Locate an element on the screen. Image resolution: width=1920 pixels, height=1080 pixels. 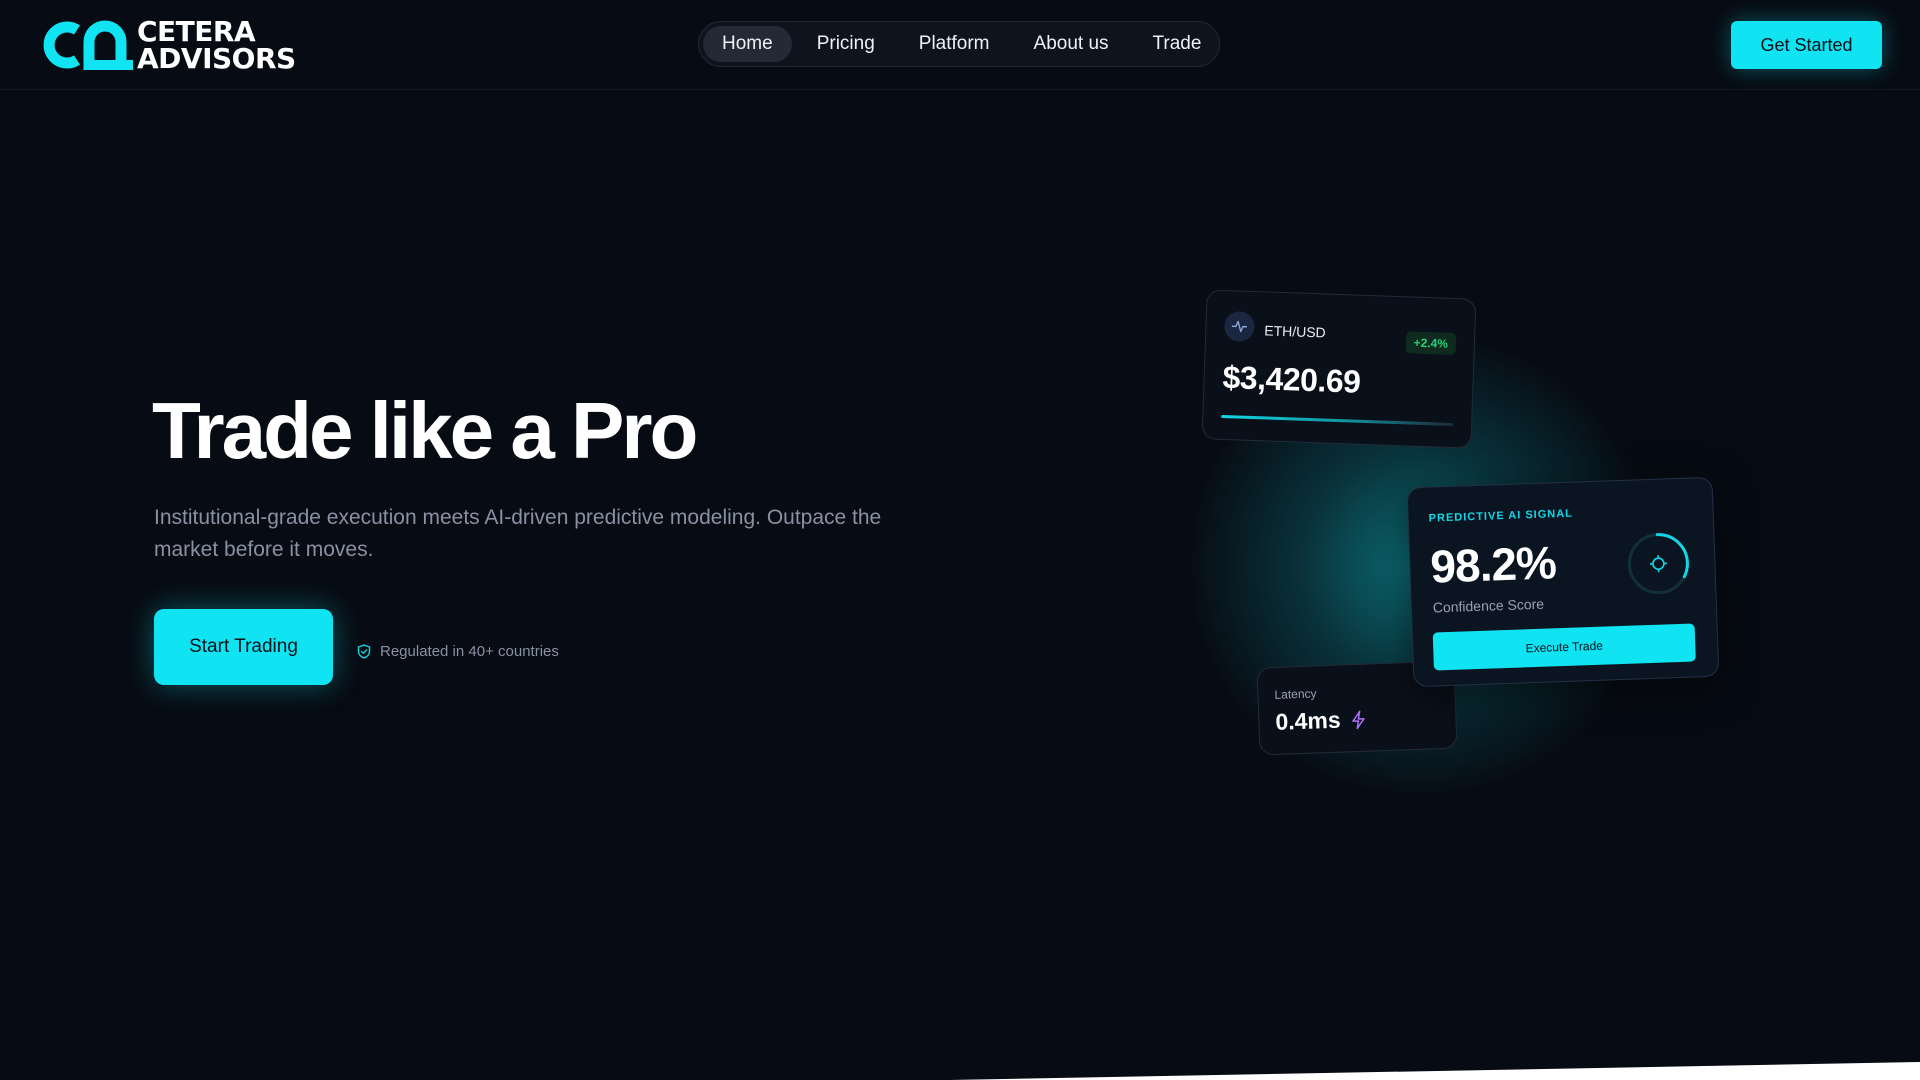
ai-confidence-label: Confidence Score is located at coordinates (1488, 605).